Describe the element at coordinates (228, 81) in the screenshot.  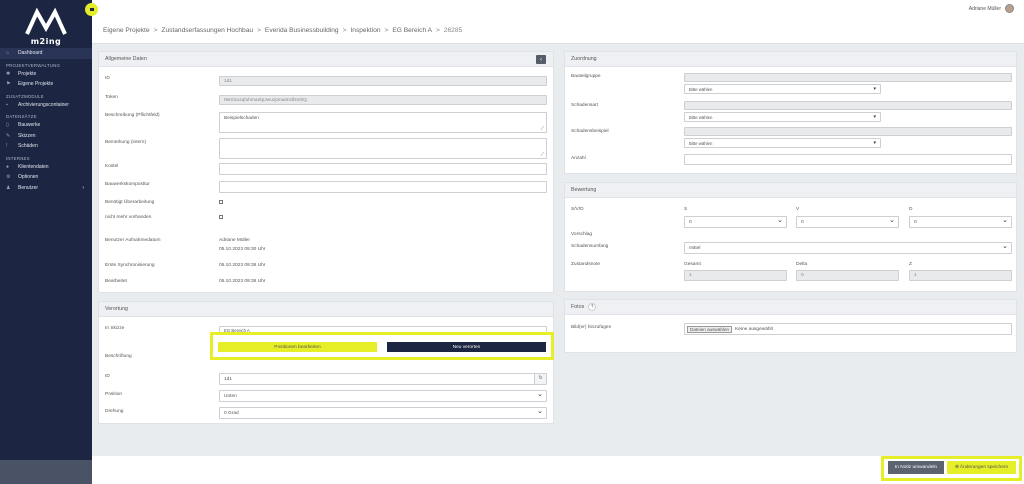
I see `id-value: 1d1` at that location.